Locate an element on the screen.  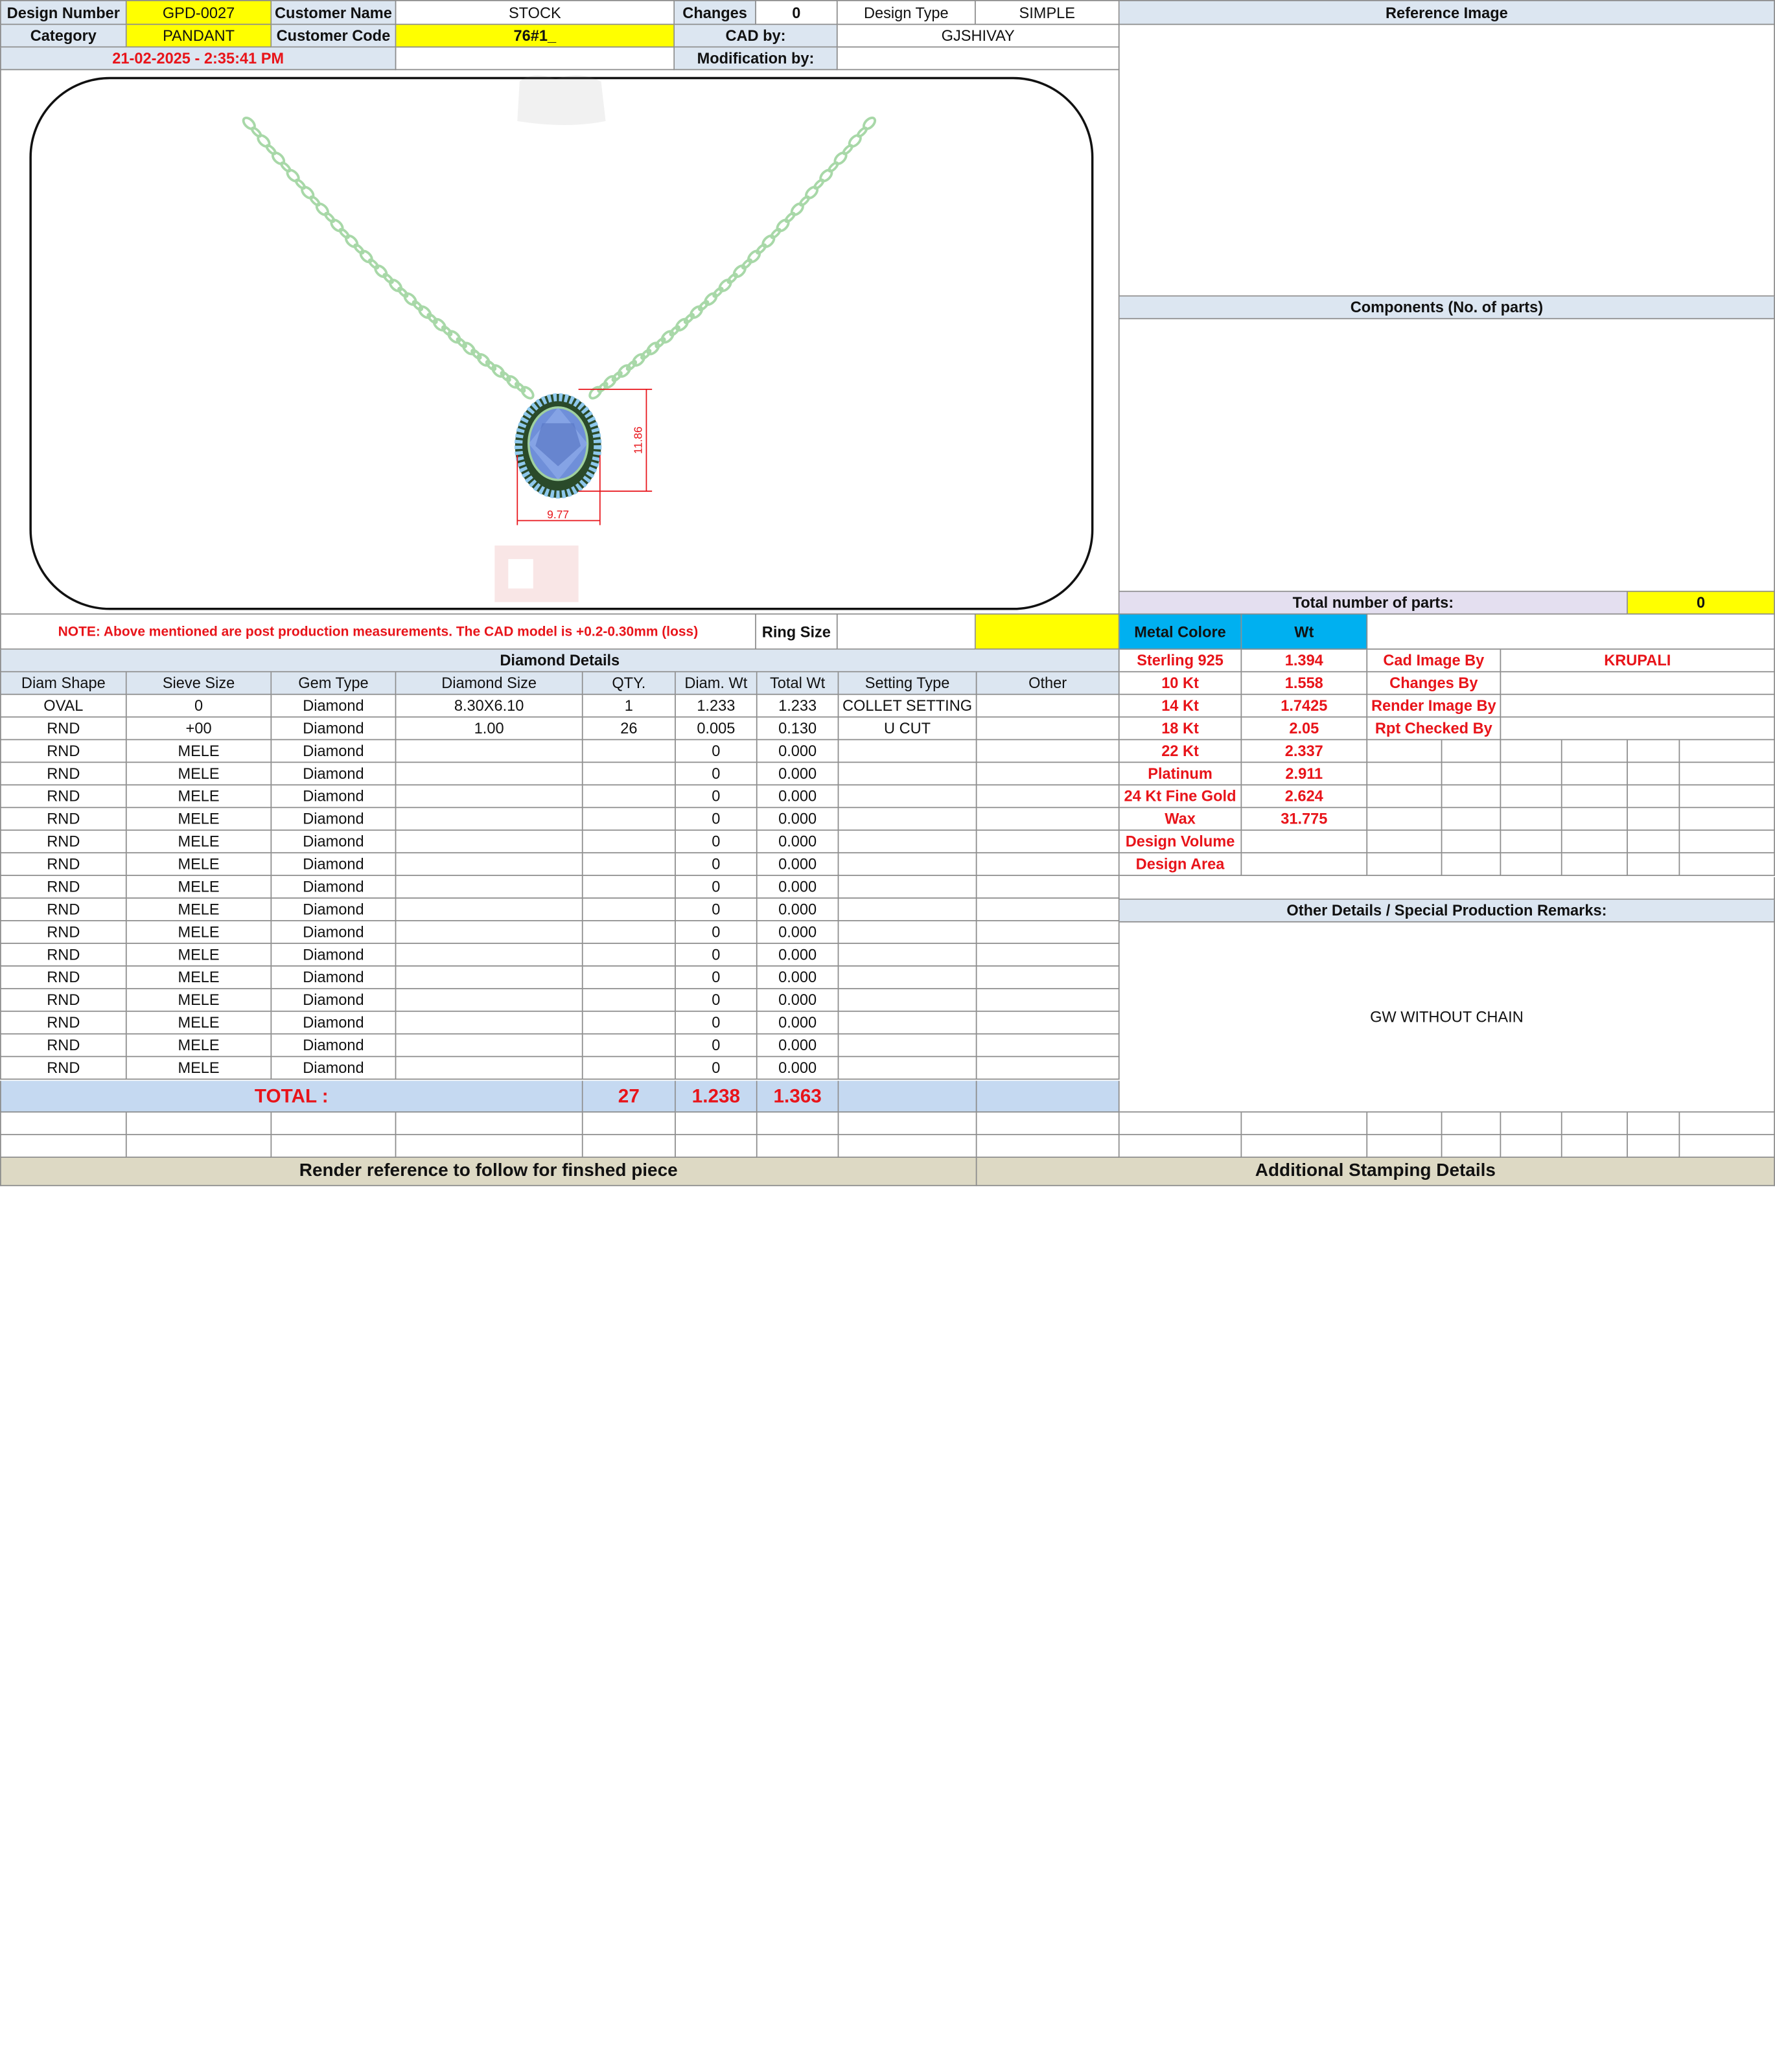
credit-value: KRUPALI is located at coordinates (1638, 661).